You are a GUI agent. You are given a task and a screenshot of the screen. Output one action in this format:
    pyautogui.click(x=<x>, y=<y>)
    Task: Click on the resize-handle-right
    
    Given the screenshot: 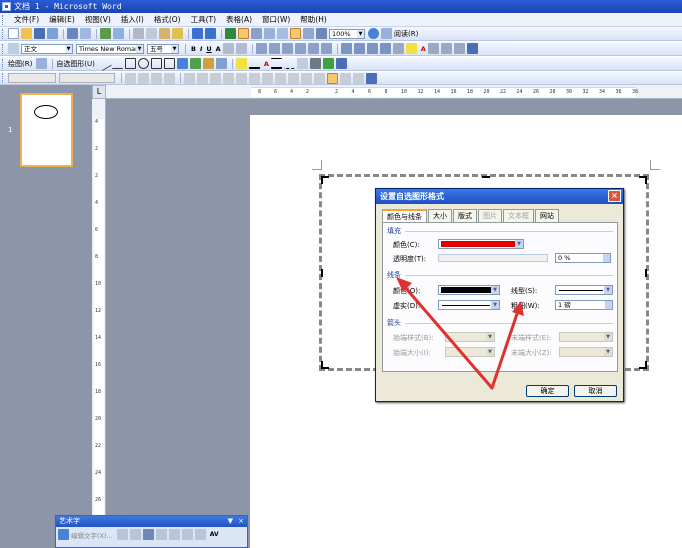 What is the action you would take?
    pyautogui.click(x=646, y=273)
    